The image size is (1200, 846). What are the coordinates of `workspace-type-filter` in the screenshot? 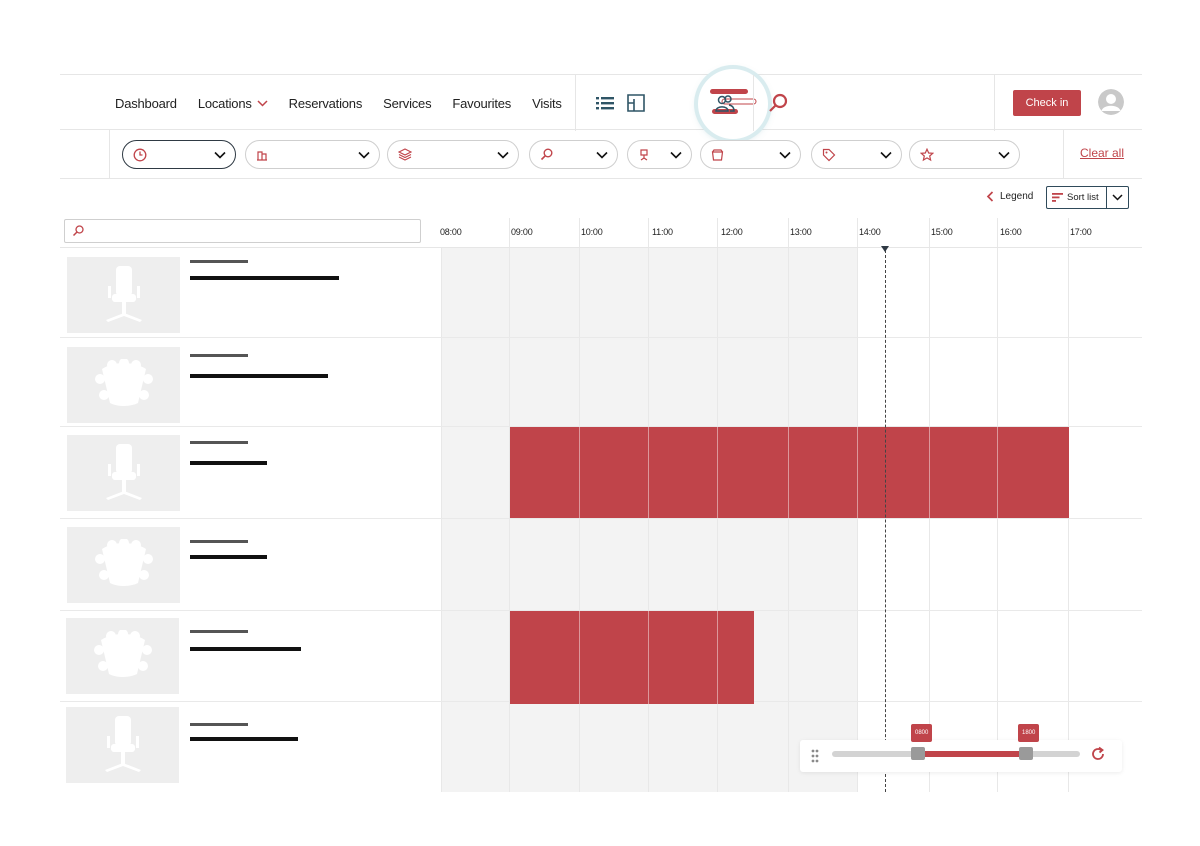 It's located at (659, 154).